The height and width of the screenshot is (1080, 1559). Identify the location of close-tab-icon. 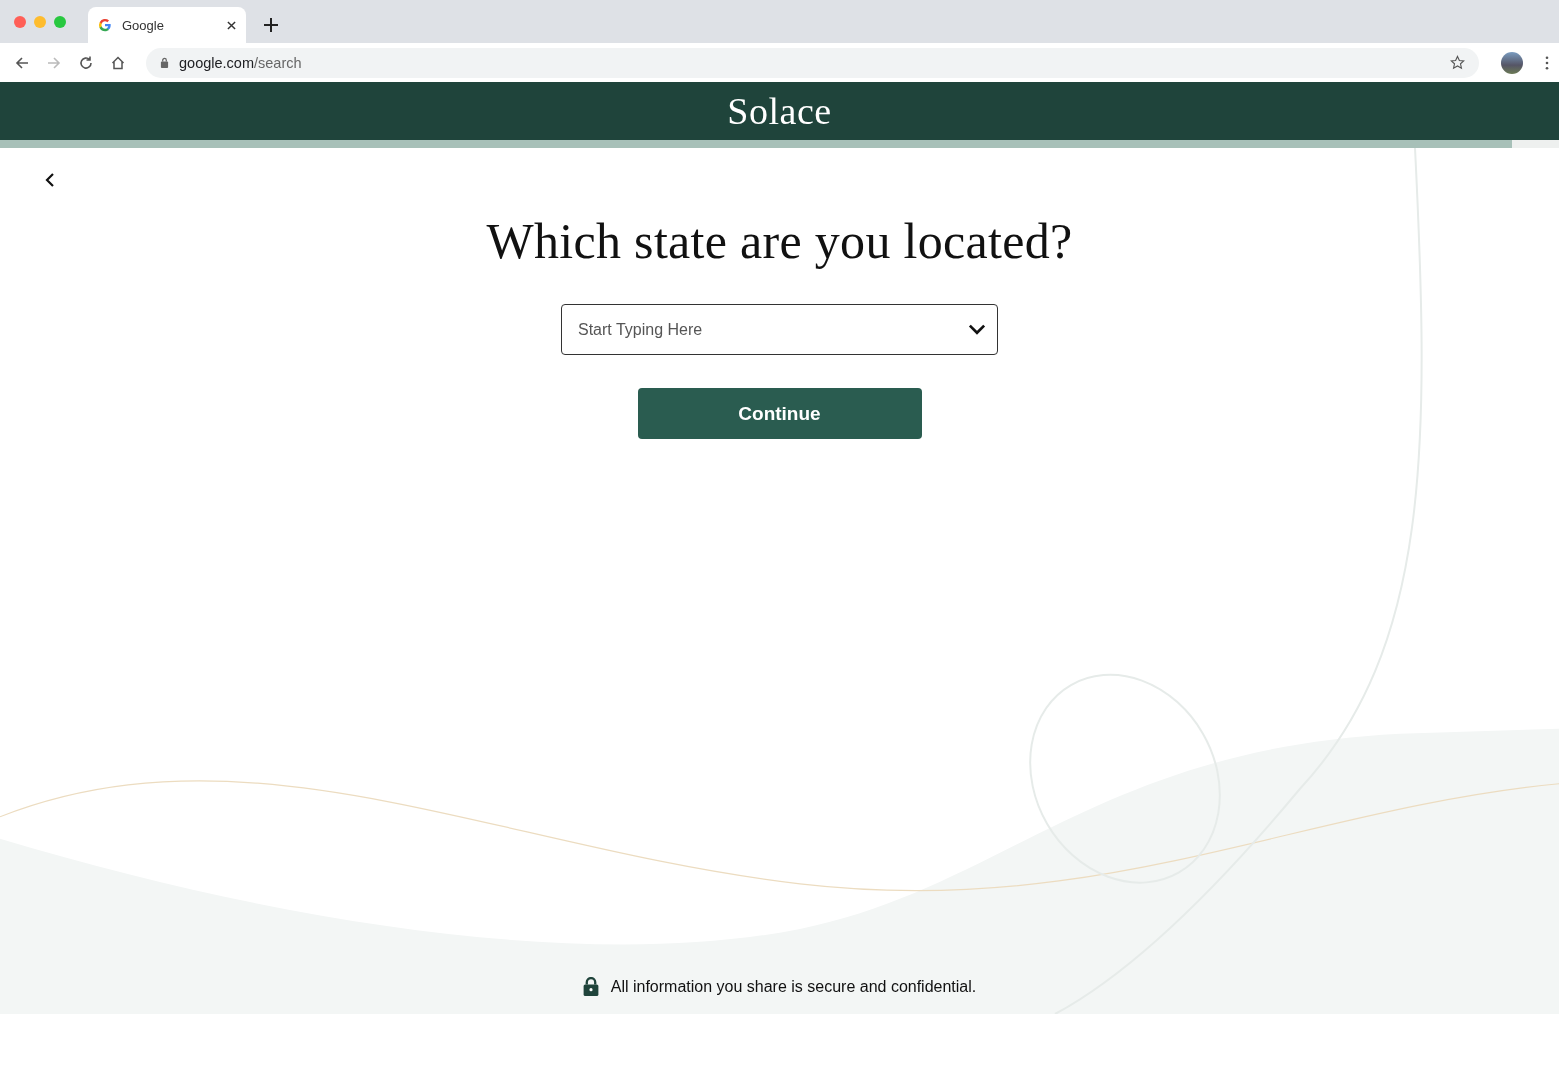
(231, 25).